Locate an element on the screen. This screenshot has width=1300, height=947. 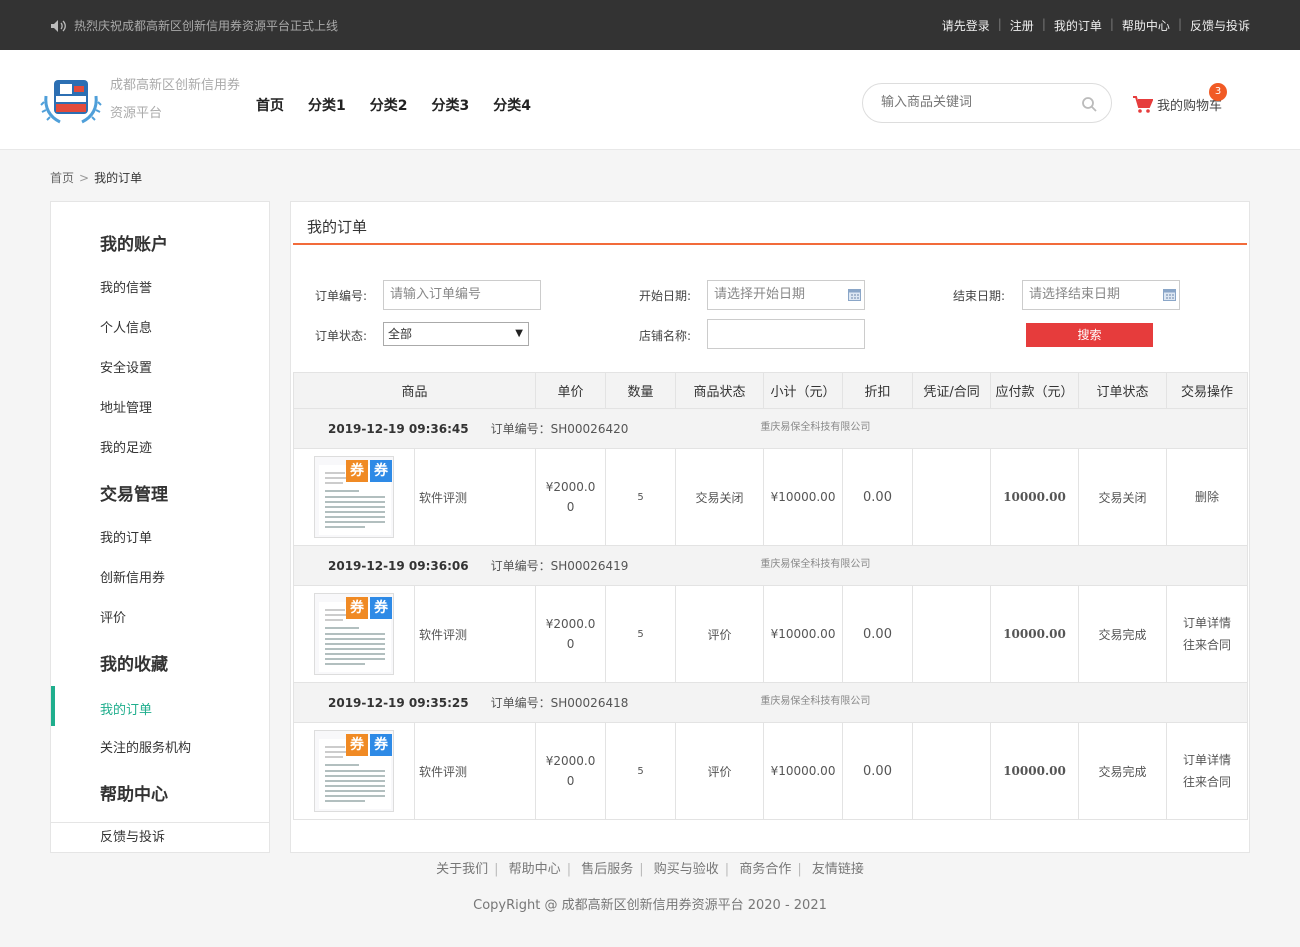
brand-name: 成都高新区创新信用券资源平台 is located at coordinates (177, 100).